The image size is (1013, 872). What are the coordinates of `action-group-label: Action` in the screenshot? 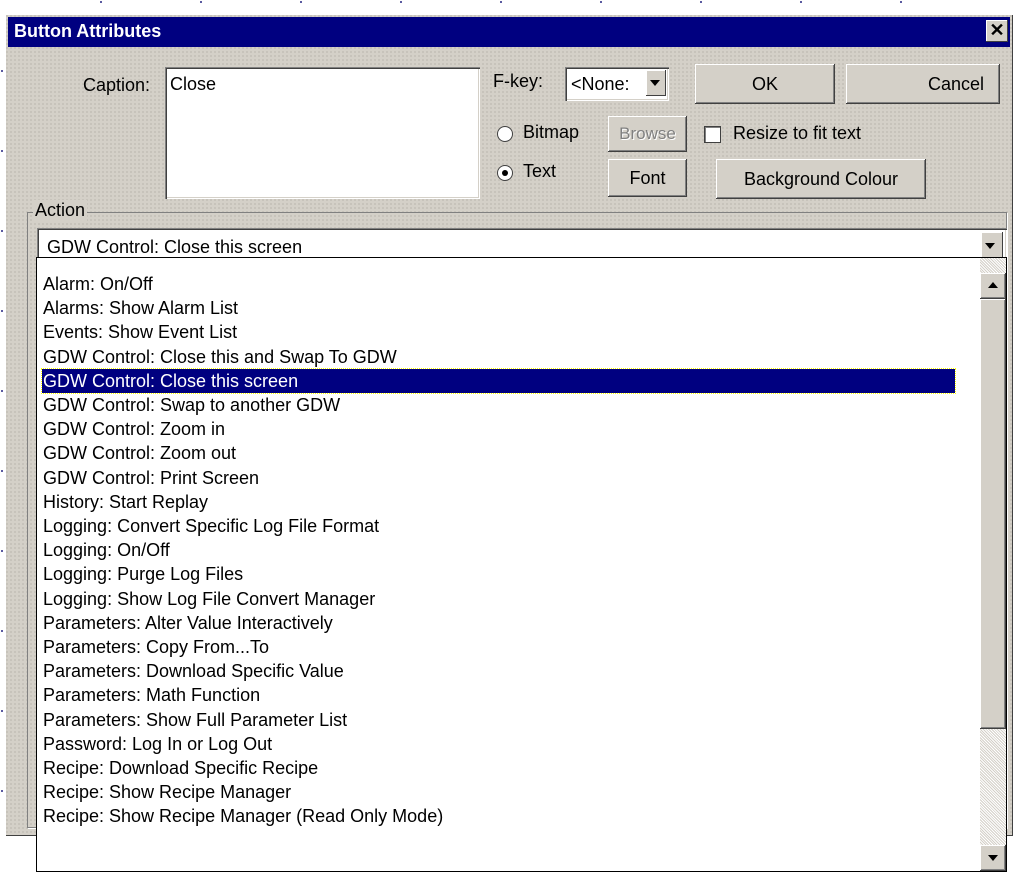 It's located at (60, 210).